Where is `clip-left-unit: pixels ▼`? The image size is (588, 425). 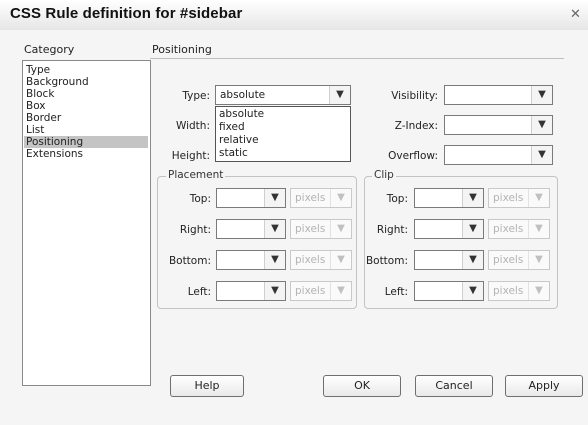 clip-left-unit: pixels ▼ is located at coordinates (519, 291).